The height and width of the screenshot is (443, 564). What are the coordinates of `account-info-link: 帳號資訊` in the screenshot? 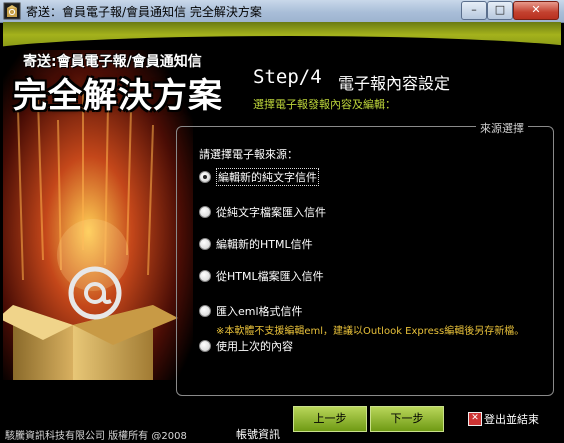 It's located at (258, 433).